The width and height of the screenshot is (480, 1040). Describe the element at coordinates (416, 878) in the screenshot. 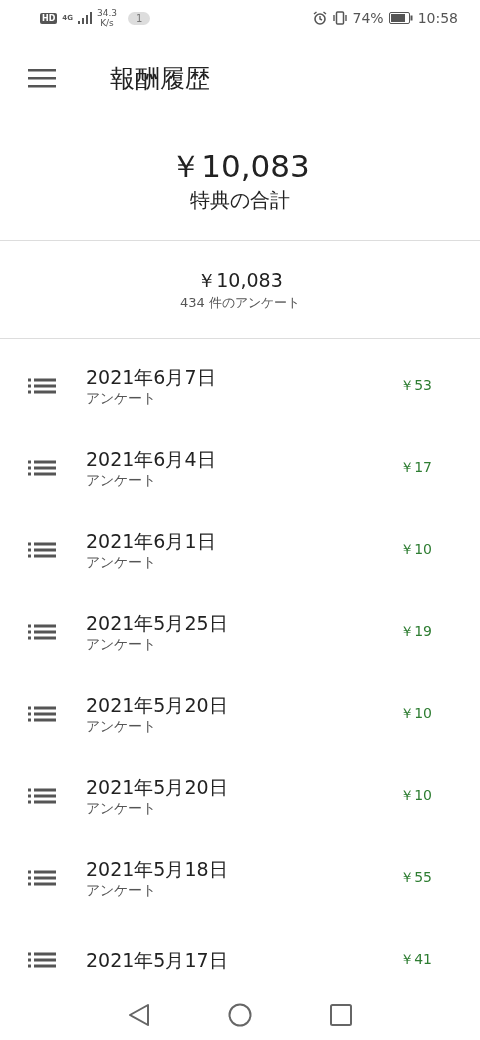

I see `reward-amount: ￥55` at that location.